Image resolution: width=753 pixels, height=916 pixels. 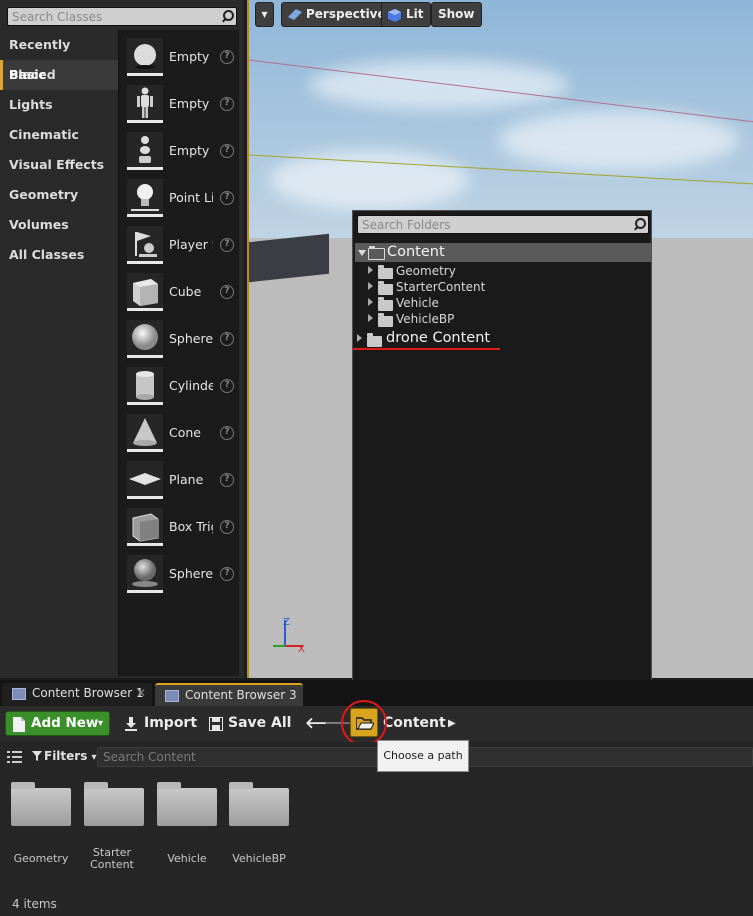 What do you see at coordinates (423, 756) in the screenshot?
I see `choose-path-tooltip: Choose a path` at bounding box center [423, 756].